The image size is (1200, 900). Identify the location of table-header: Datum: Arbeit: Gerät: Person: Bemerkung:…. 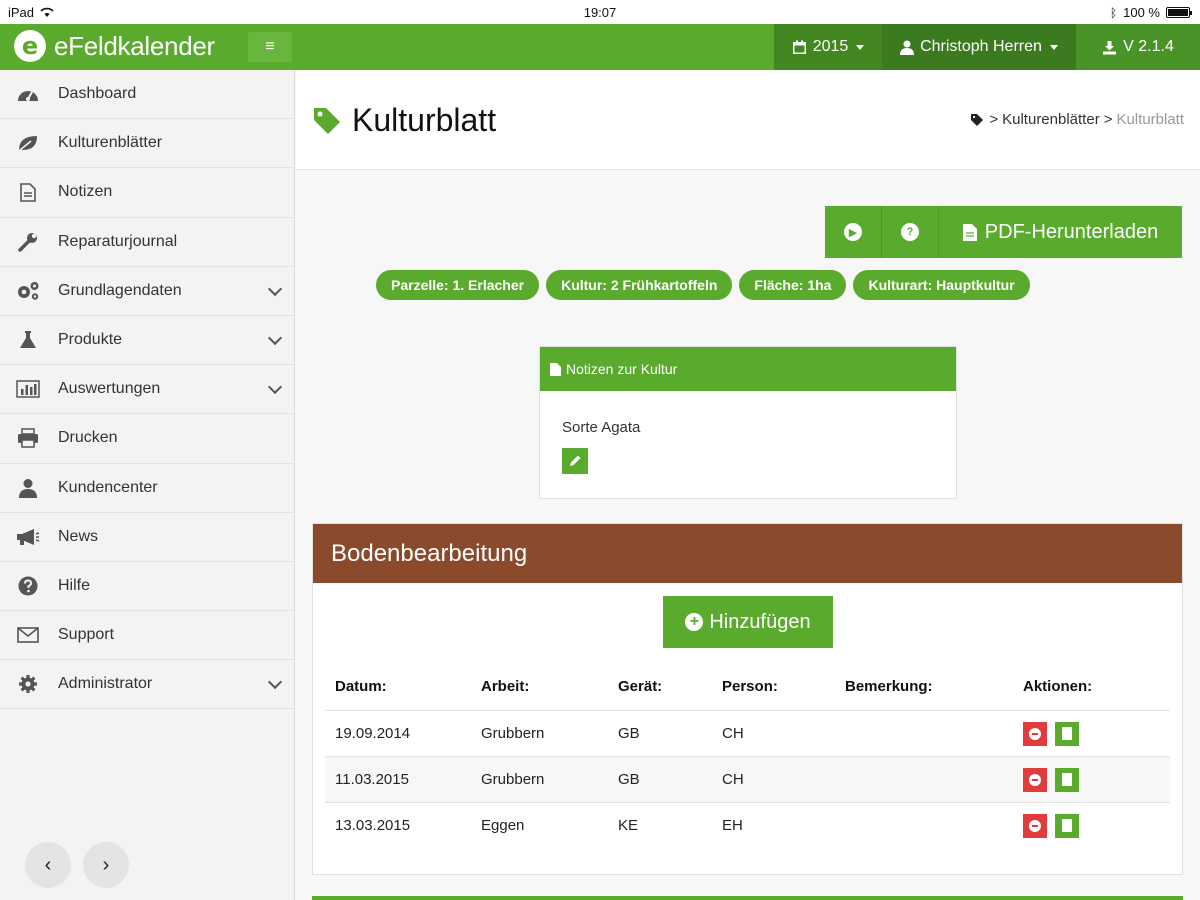
(747, 686).